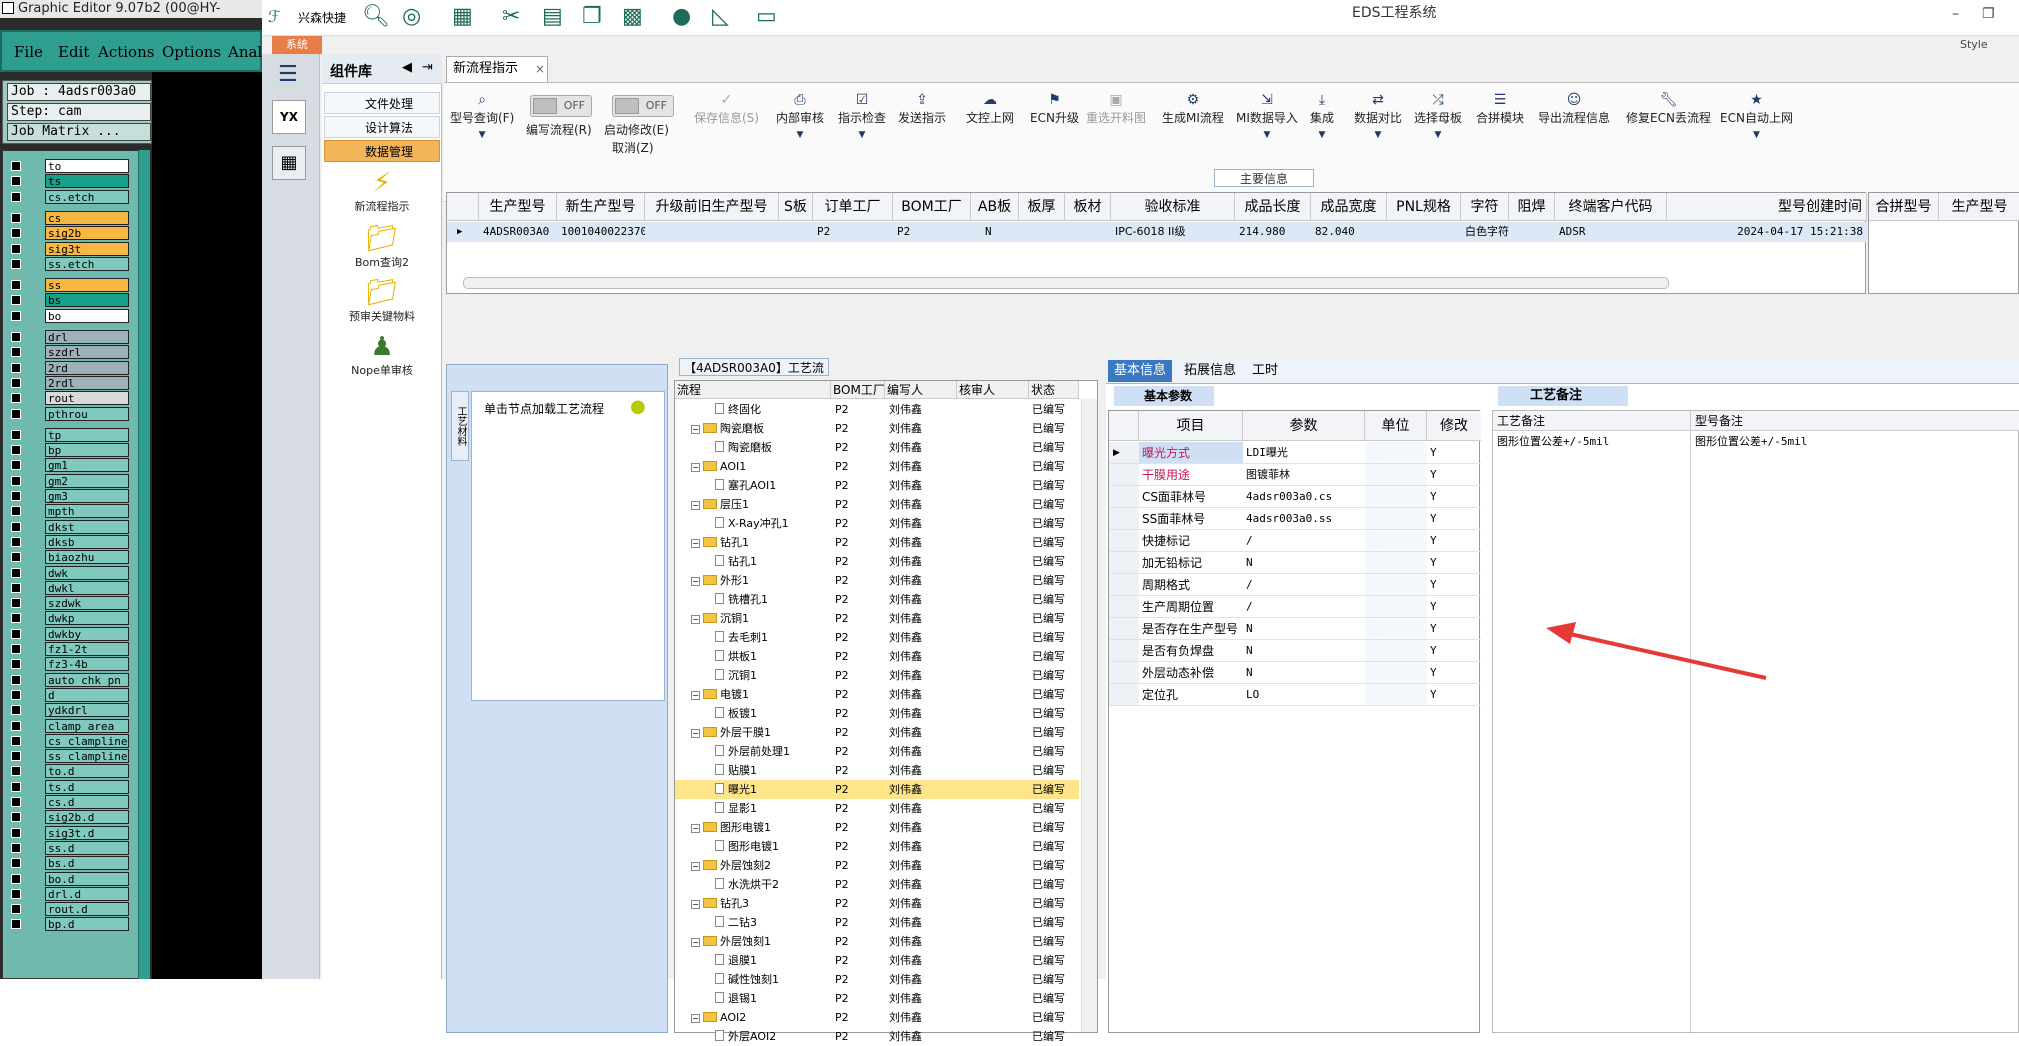 This screenshot has width=2019, height=1046. What do you see at coordinates (877, 941) in the screenshot?
I see `tree-row: − 外层蚀刻1 P2 刘伟鑫 已编写` at bounding box center [877, 941].